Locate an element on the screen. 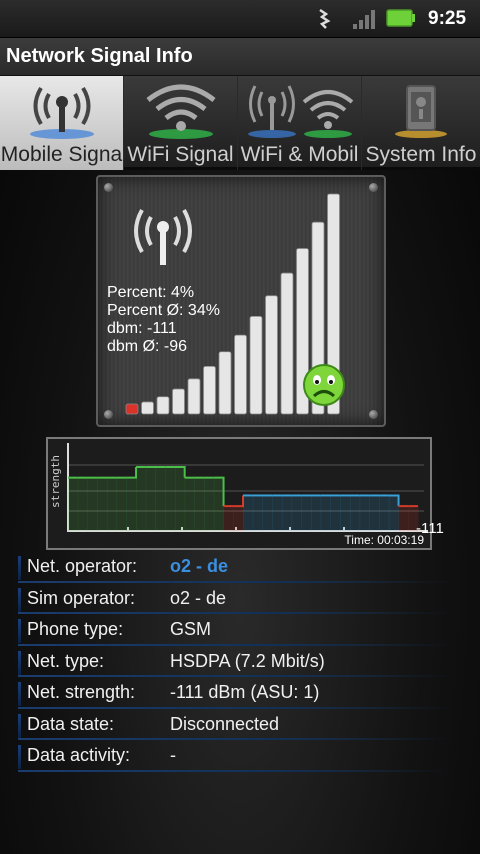 The height and width of the screenshot is (854, 480). info-row-net-strength: Net. strength: -111 dBm (ASU: 1) is located at coordinates (240, 694).